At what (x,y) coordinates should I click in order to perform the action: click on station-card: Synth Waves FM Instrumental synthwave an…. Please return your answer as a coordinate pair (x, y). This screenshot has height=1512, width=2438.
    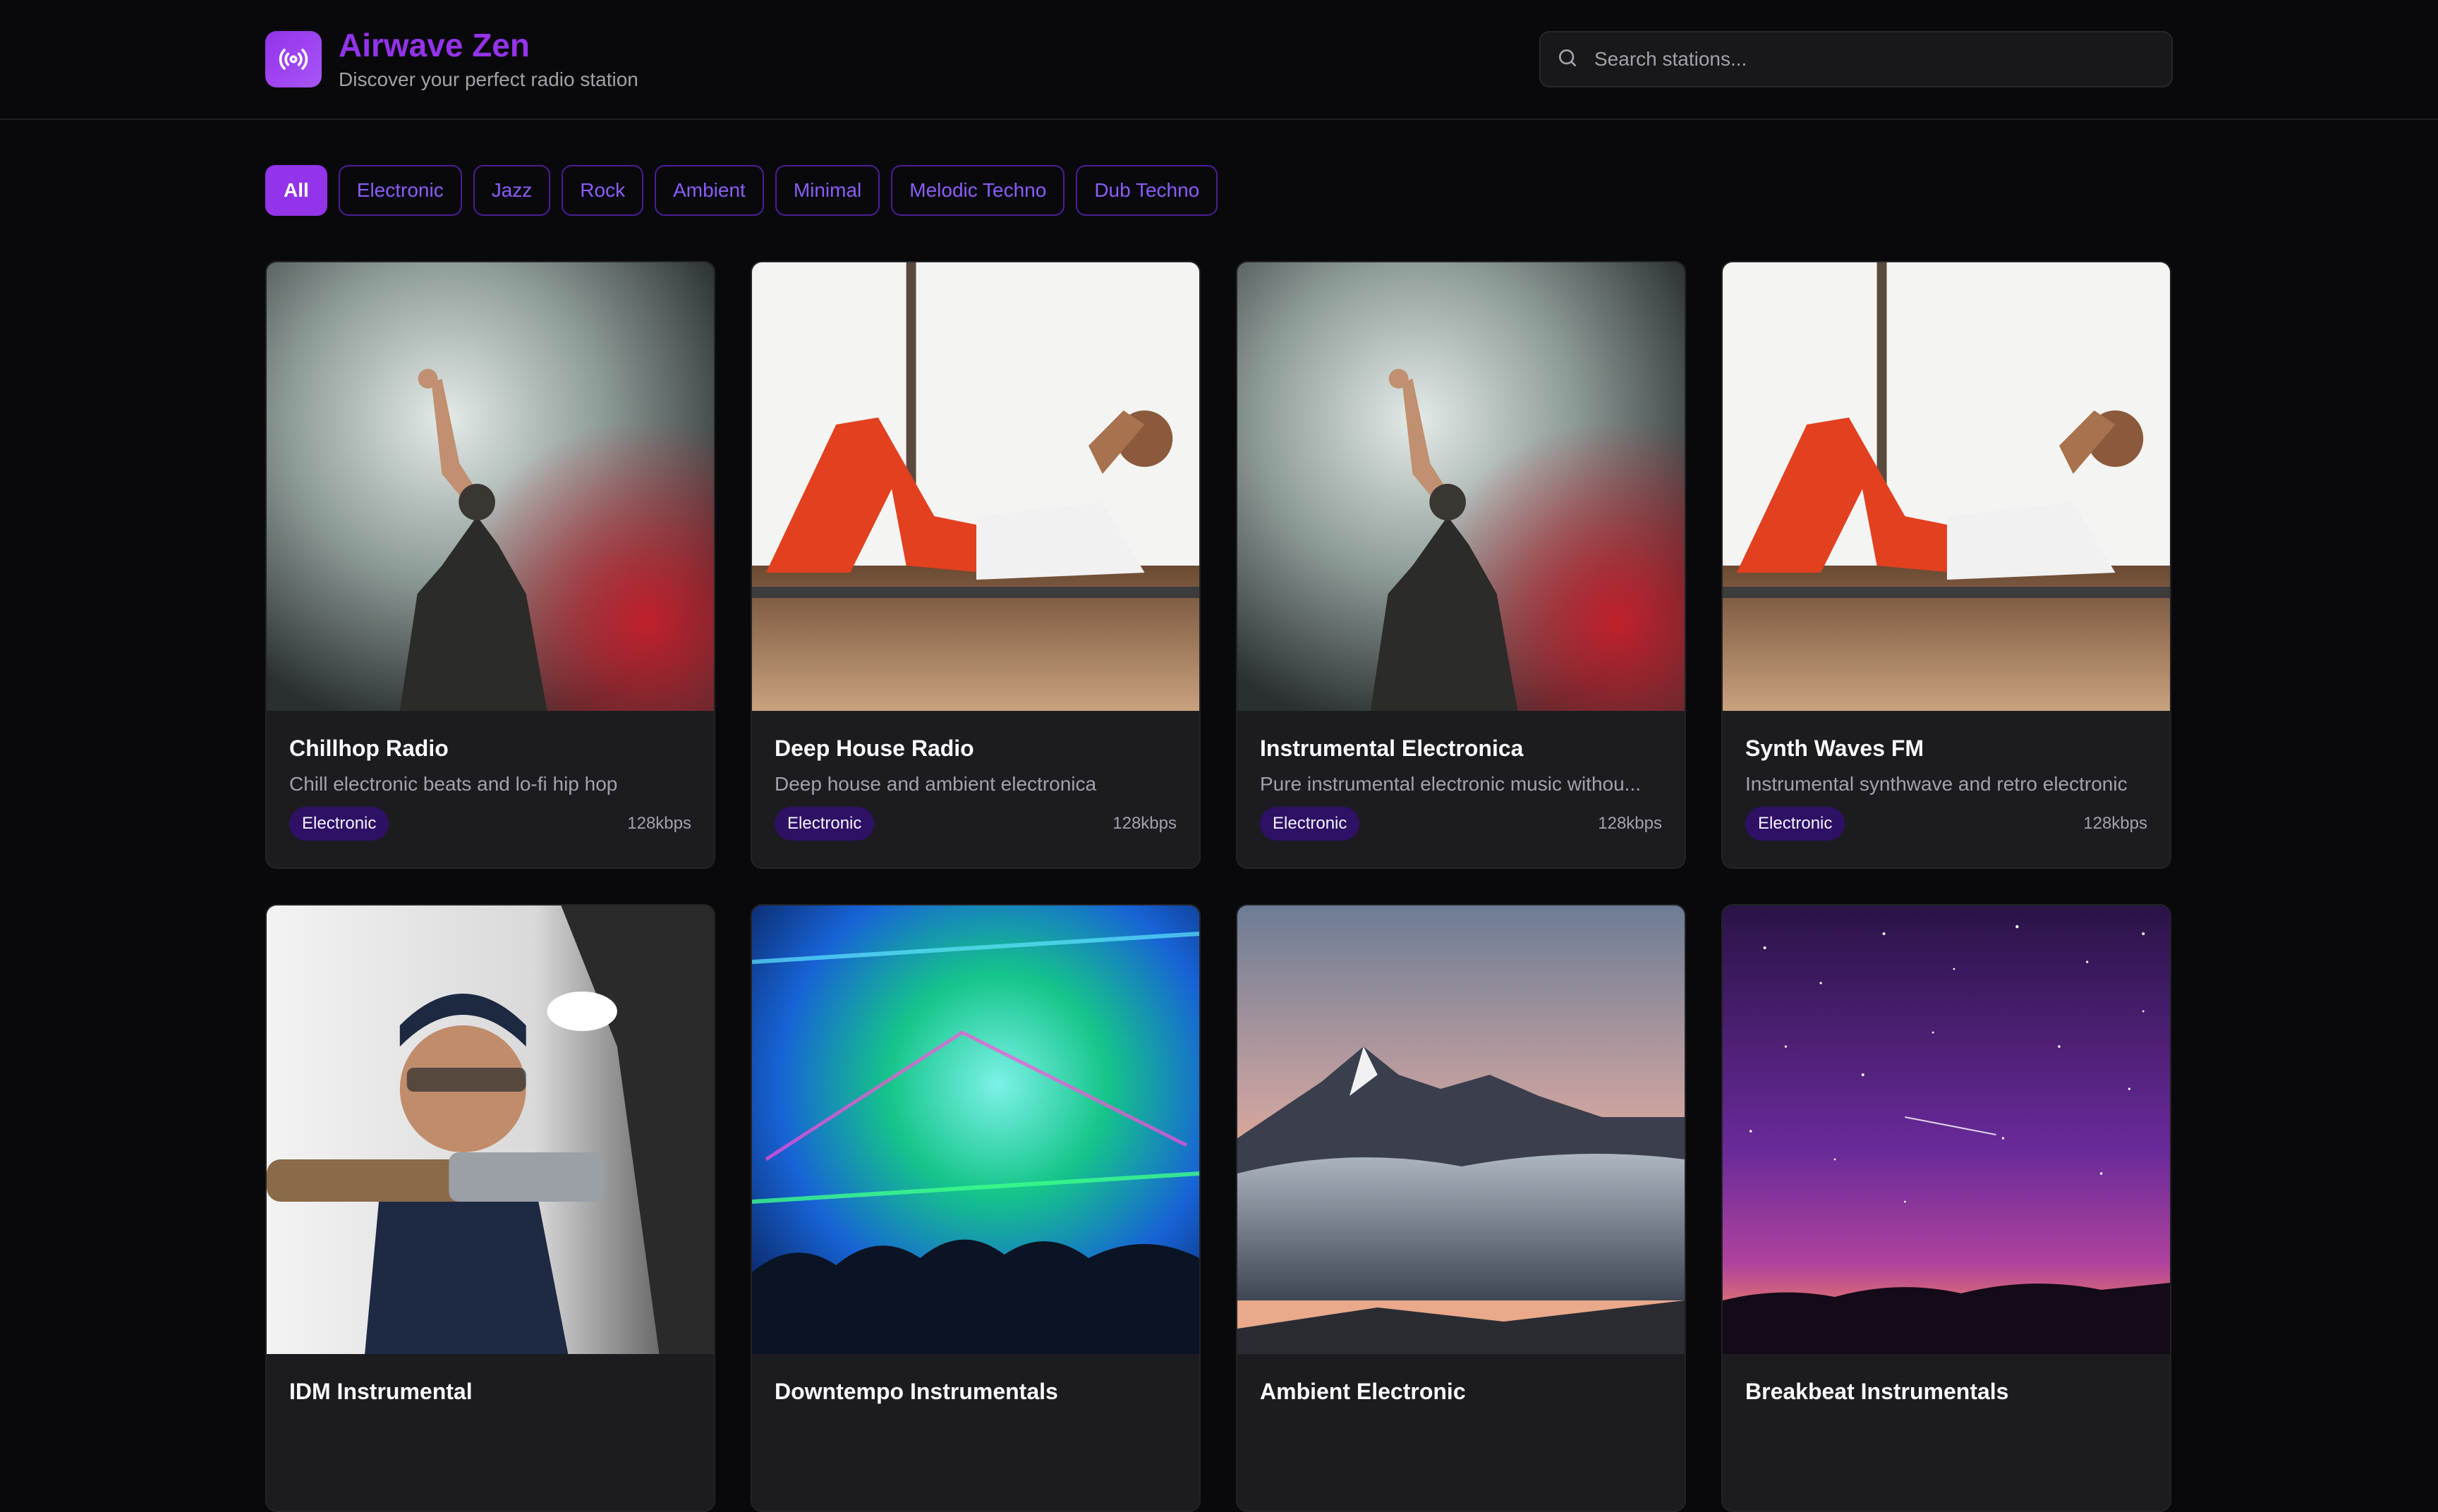
    Looking at the image, I should click on (1946, 565).